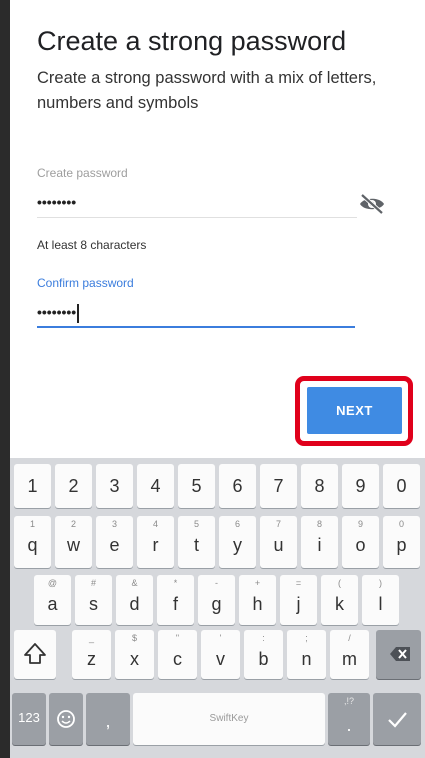  I want to click on key-b-label: b, so click(263, 659).